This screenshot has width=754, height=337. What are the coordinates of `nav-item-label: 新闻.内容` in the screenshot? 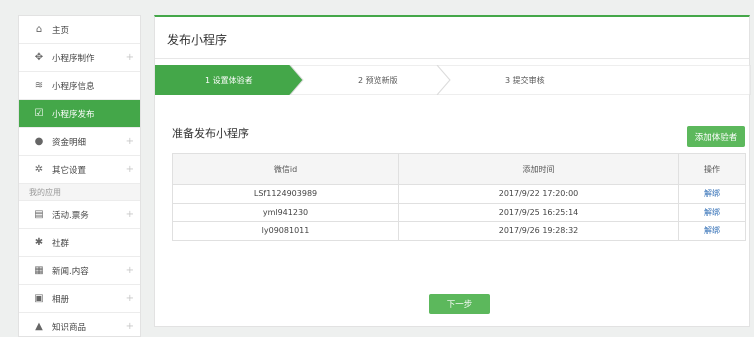 It's located at (70, 271).